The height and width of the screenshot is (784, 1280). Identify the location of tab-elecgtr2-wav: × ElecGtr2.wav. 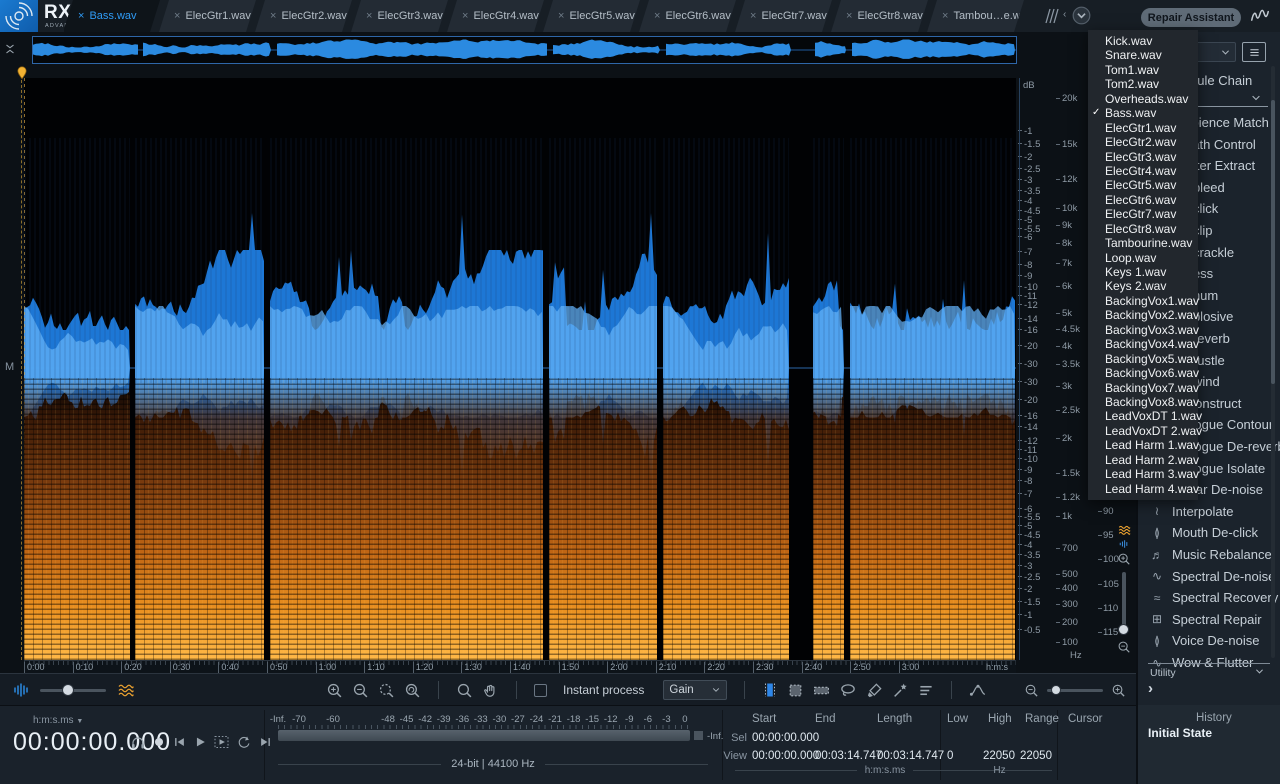
(303, 16).